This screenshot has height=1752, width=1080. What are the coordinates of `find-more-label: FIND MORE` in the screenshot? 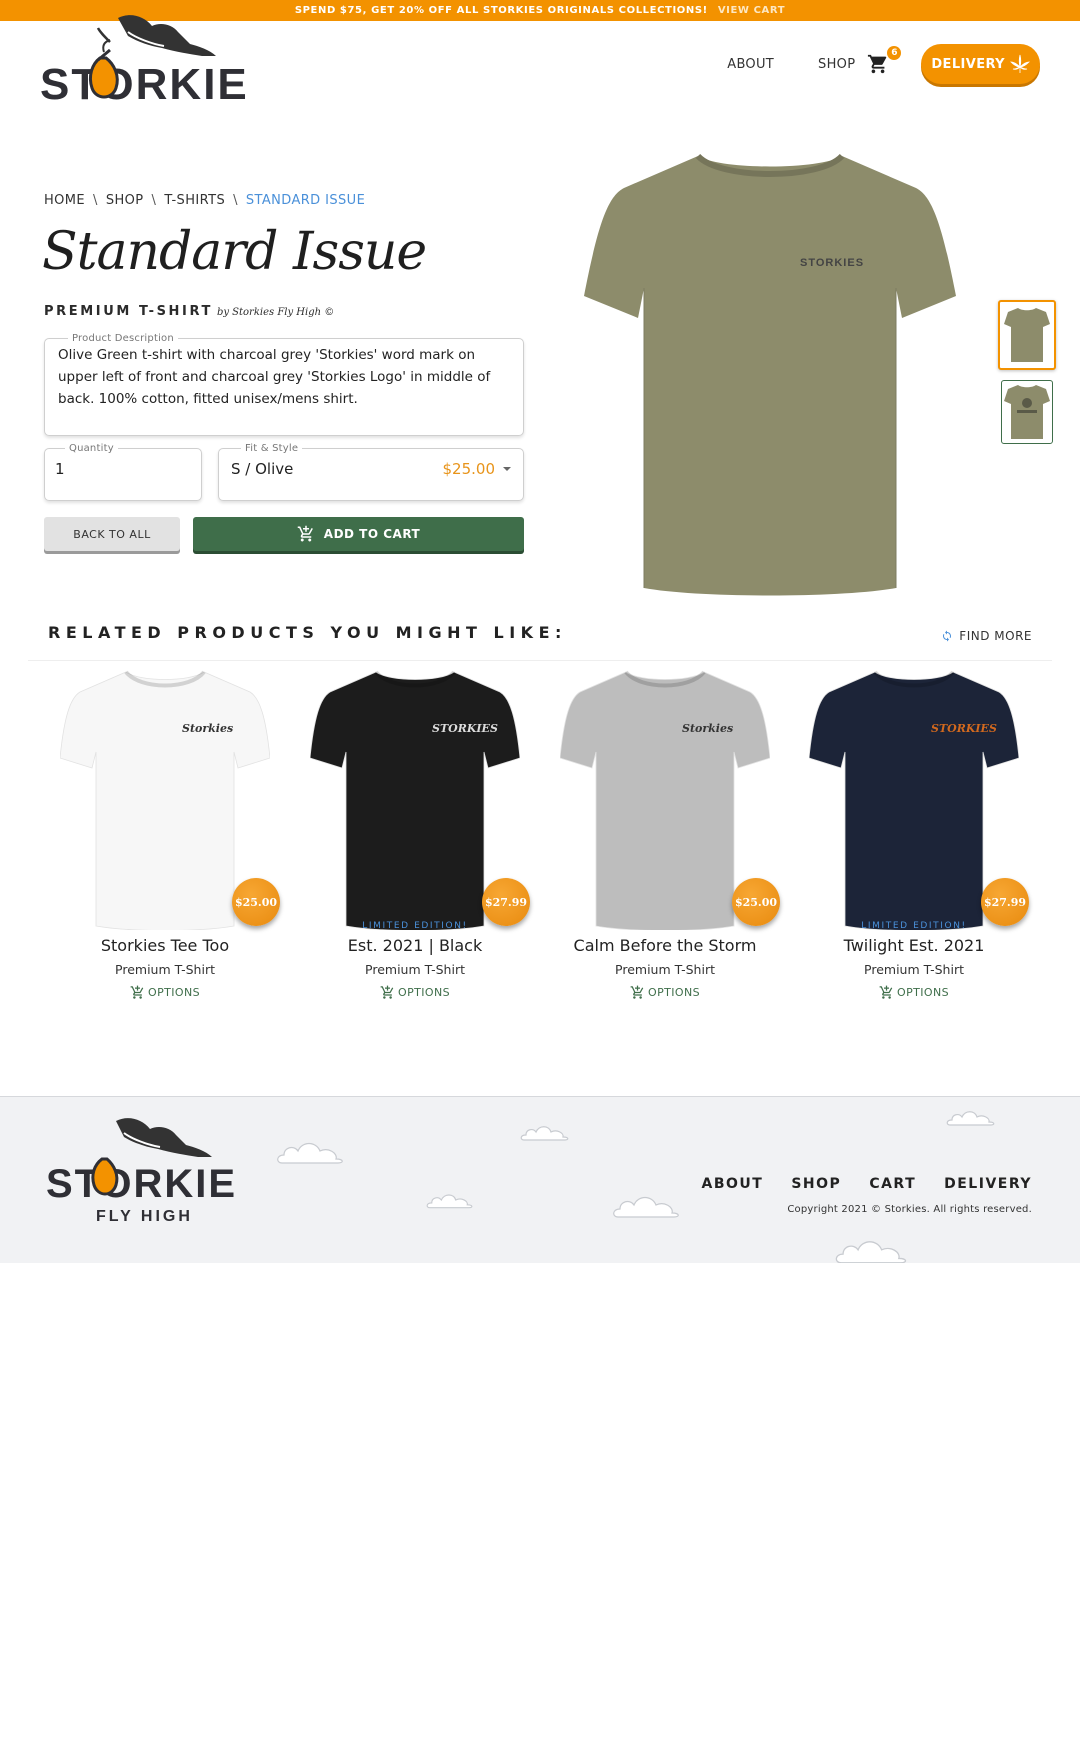 It's located at (995, 636).